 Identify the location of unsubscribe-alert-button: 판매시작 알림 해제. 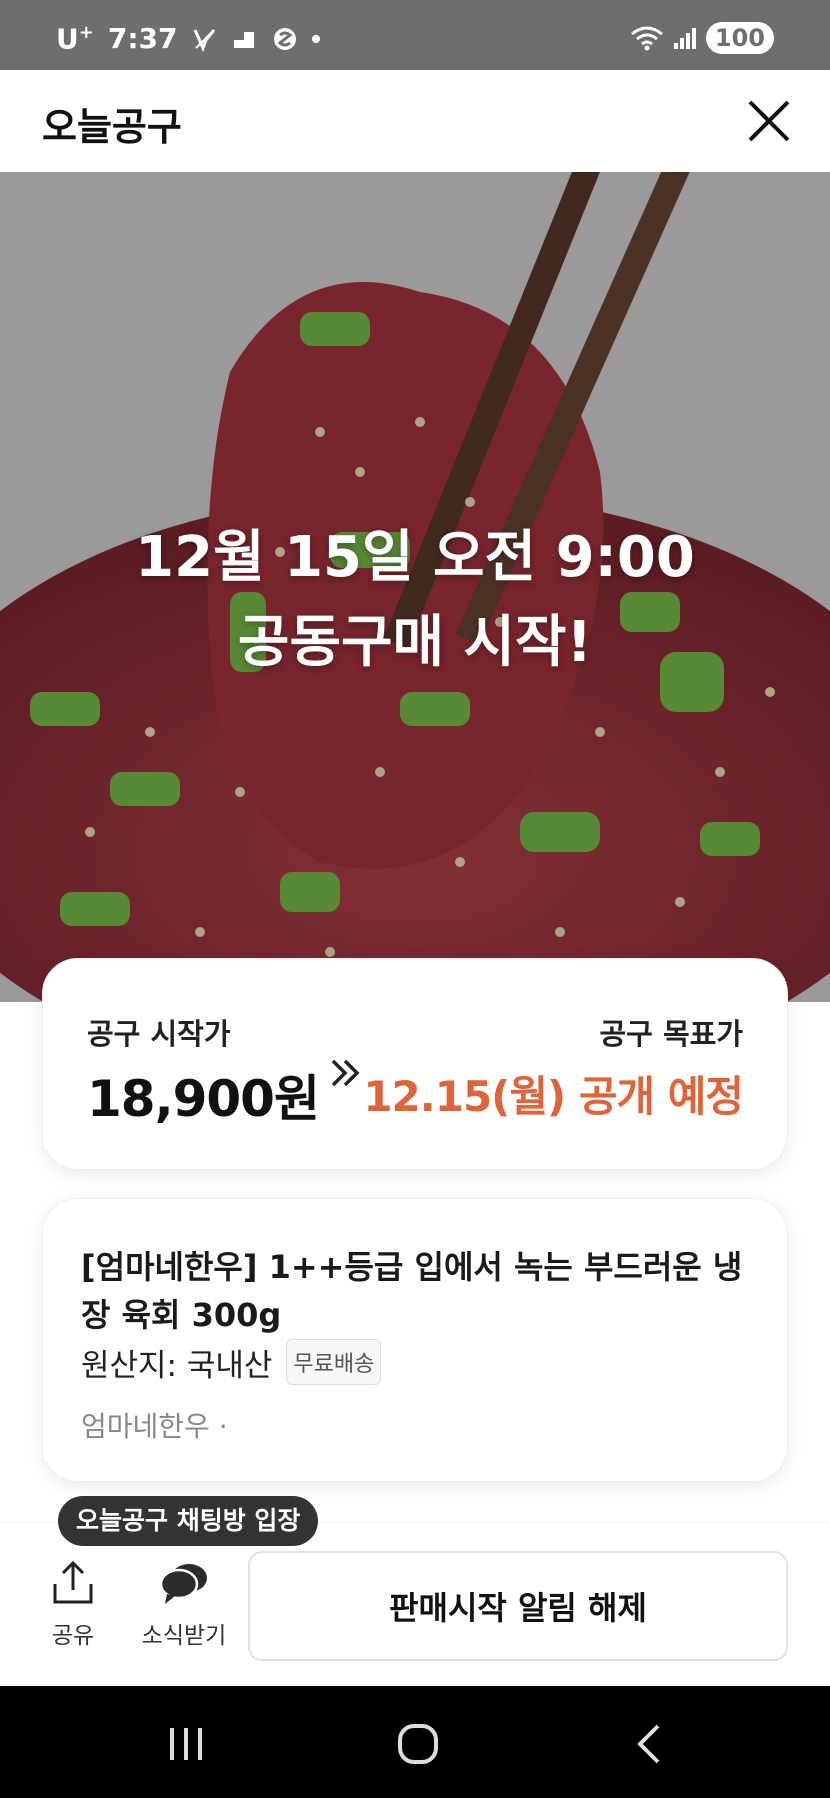
(518, 1606).